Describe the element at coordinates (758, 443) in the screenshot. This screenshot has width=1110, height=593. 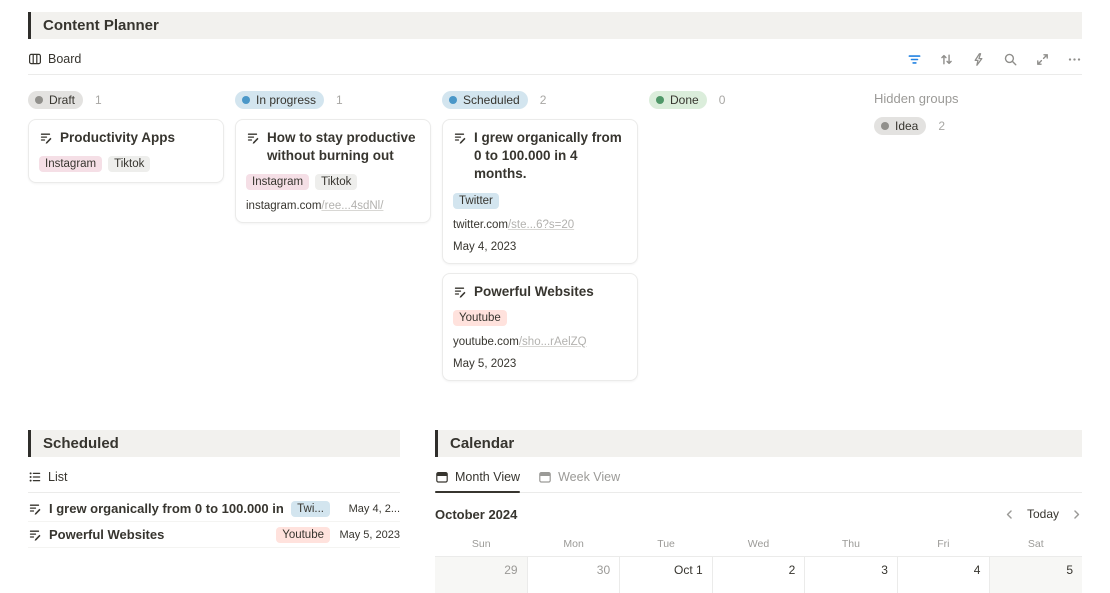
I see `calendar-header: Calendar` at that location.